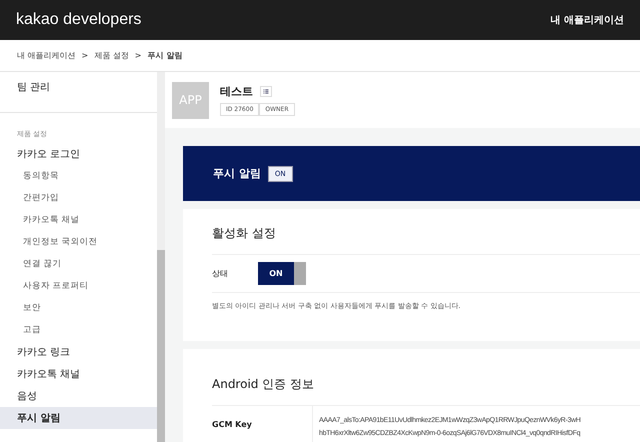 This screenshot has width=640, height=442. Describe the element at coordinates (78, 308) in the screenshot. I see `sidebar-item: 보안` at that location.